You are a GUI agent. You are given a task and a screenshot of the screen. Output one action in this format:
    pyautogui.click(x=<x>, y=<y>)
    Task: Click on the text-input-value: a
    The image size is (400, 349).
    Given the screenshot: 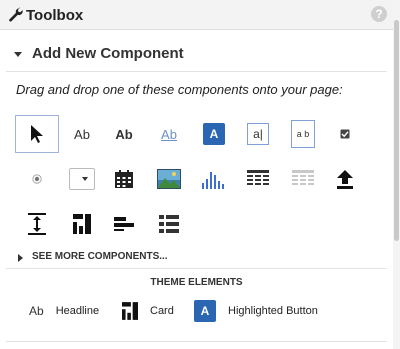 What is the action you would take?
    pyautogui.click(x=256, y=134)
    